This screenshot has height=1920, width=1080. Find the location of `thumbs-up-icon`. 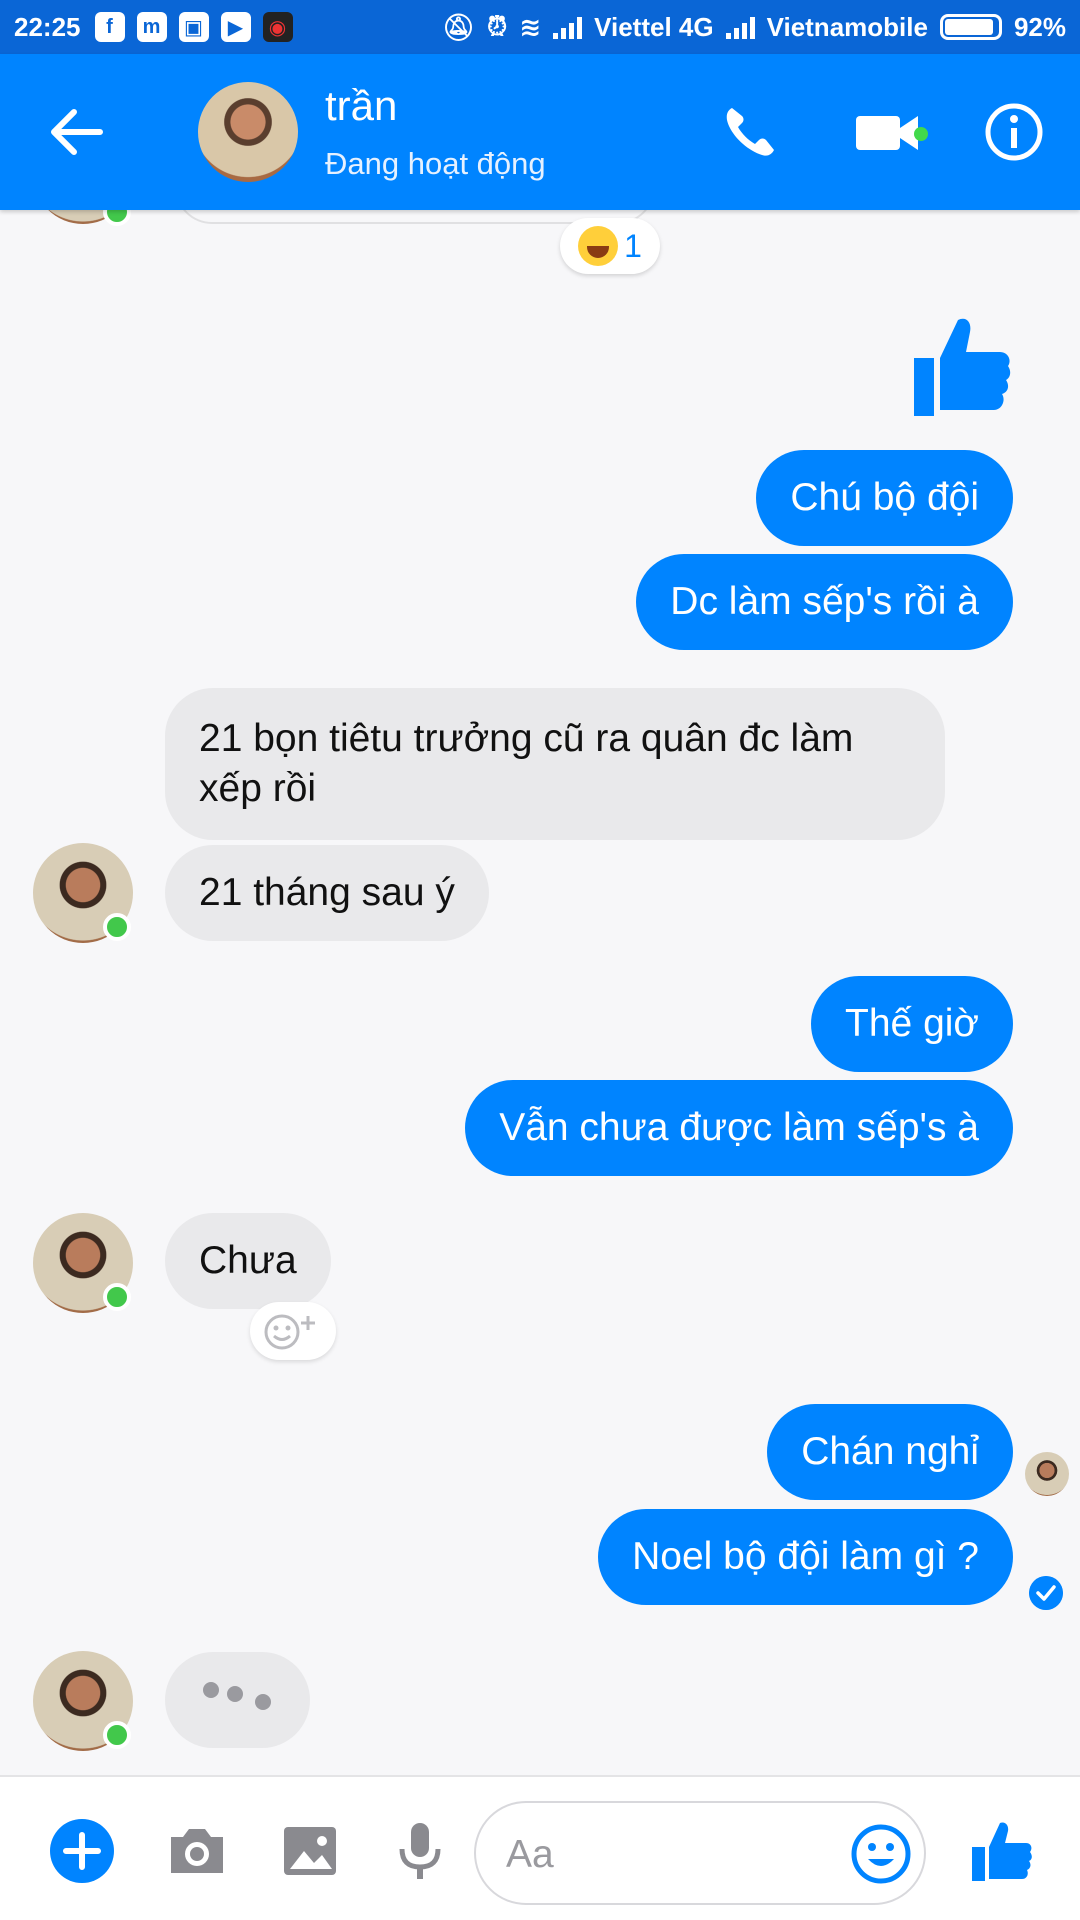

thumbs-up-icon is located at coordinates (962, 367).